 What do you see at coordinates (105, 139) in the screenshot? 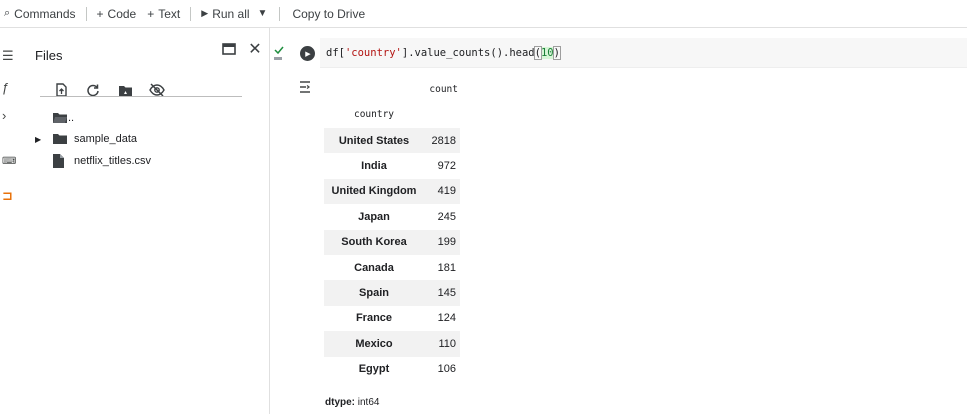
I see `tree-item-label: sample_data` at bounding box center [105, 139].